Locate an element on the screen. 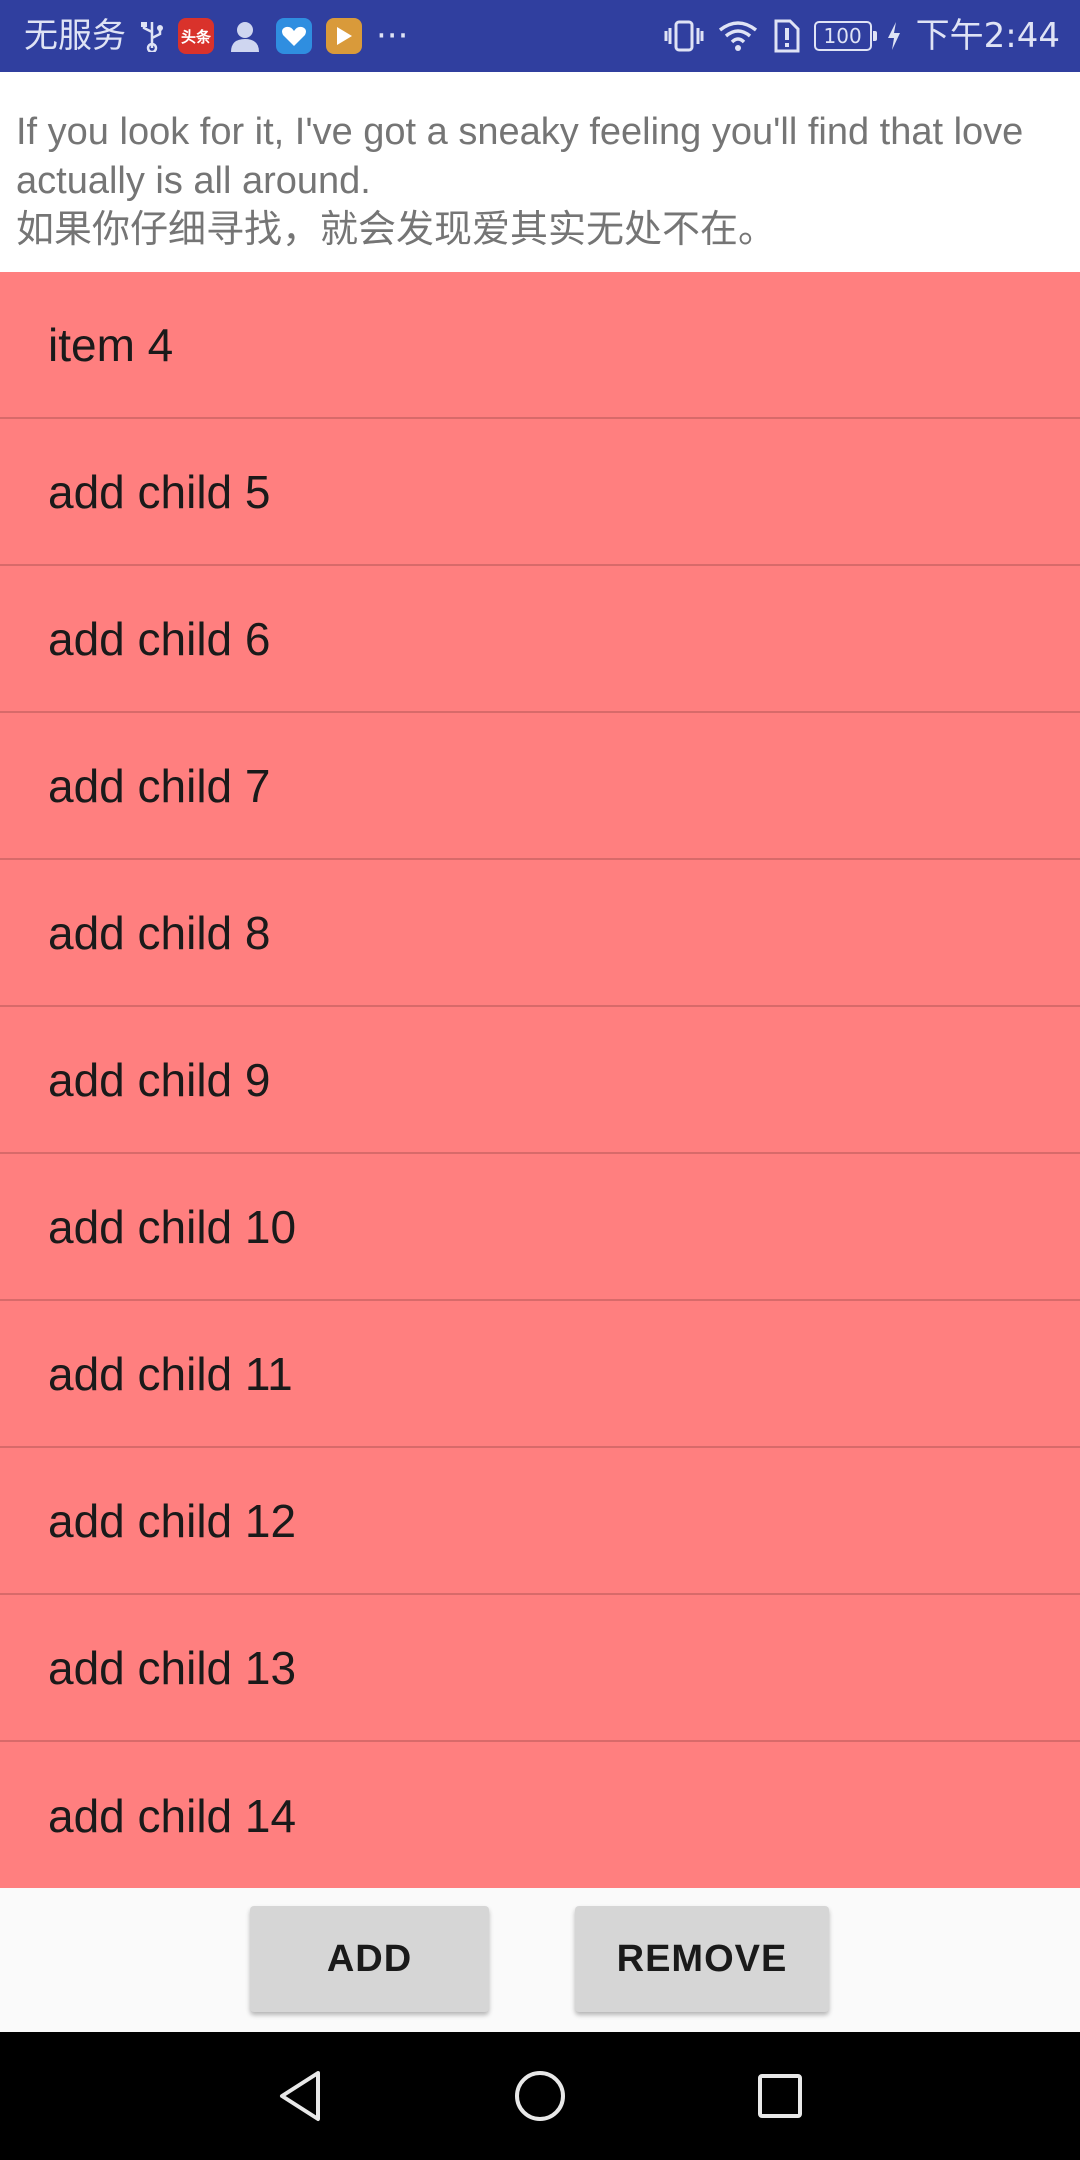  navigation-bar is located at coordinates (540, 2096).